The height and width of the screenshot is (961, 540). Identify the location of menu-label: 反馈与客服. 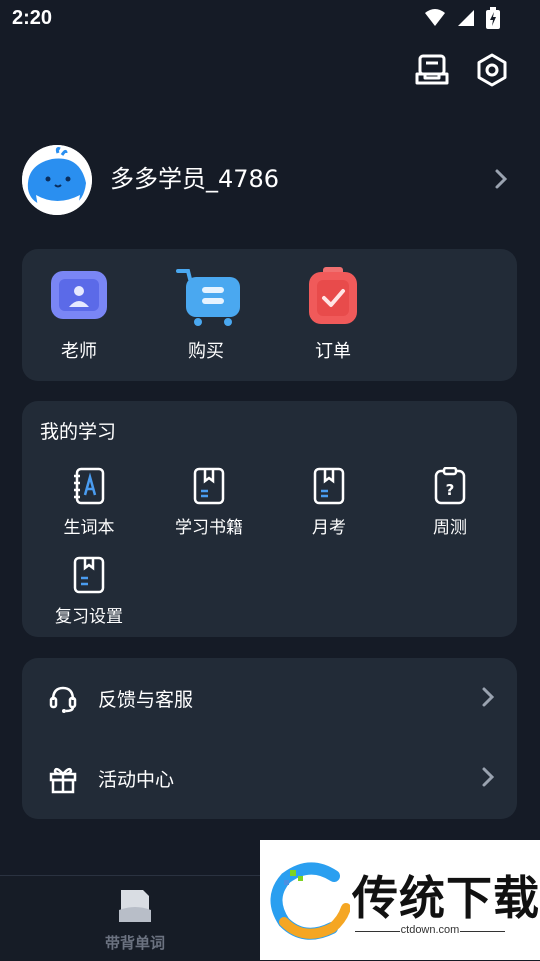
(146, 700).